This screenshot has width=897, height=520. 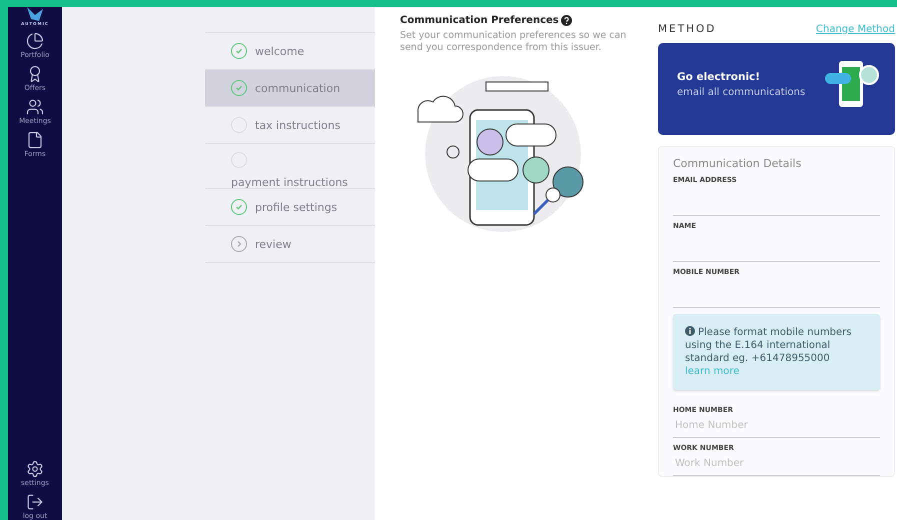 I want to click on method-heading: METHOD, so click(x=687, y=29).